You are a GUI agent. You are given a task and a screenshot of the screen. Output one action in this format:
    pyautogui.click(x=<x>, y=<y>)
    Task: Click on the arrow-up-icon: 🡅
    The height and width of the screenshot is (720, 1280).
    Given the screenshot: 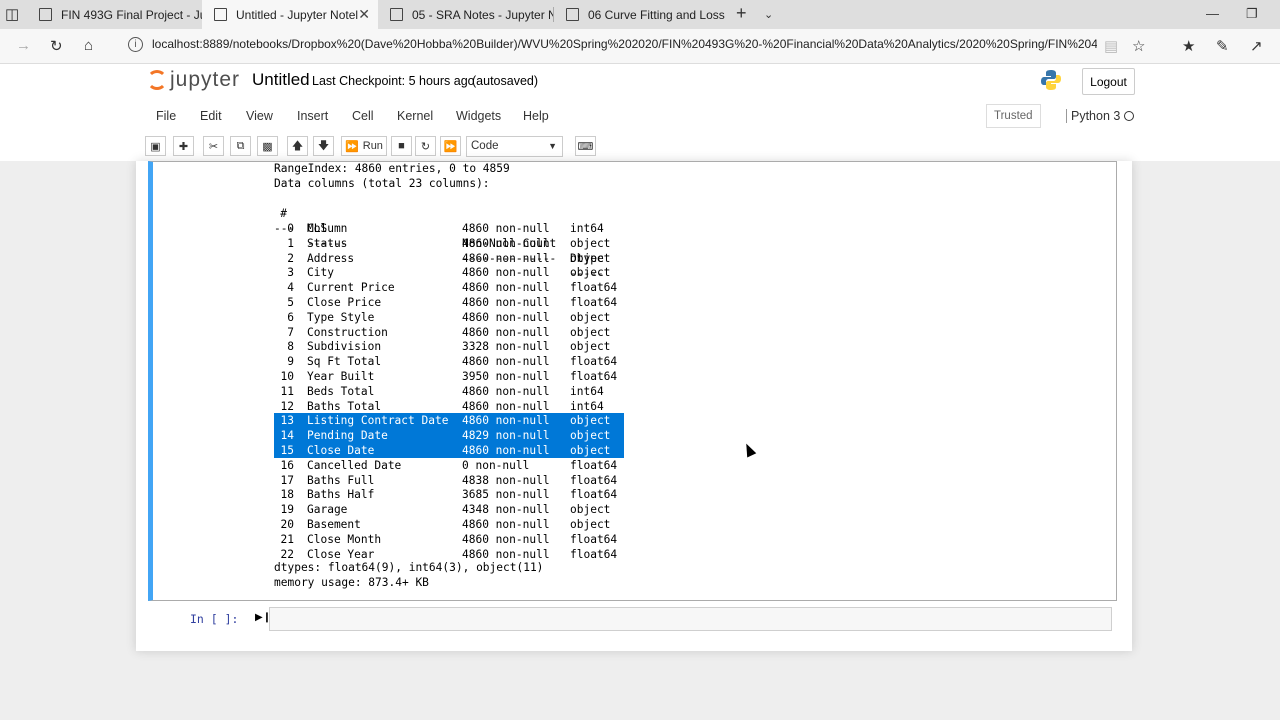 What is the action you would take?
    pyautogui.click(x=297, y=145)
    